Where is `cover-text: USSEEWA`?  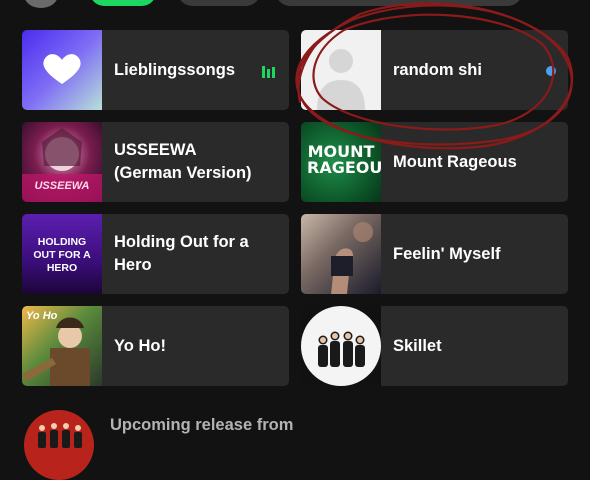
cover-text: USSEEWA is located at coordinates (62, 186).